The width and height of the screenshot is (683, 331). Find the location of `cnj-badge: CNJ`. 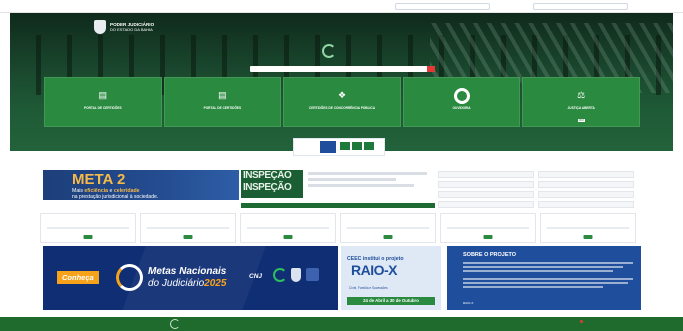

cnj-badge: CNJ is located at coordinates (581, 120).